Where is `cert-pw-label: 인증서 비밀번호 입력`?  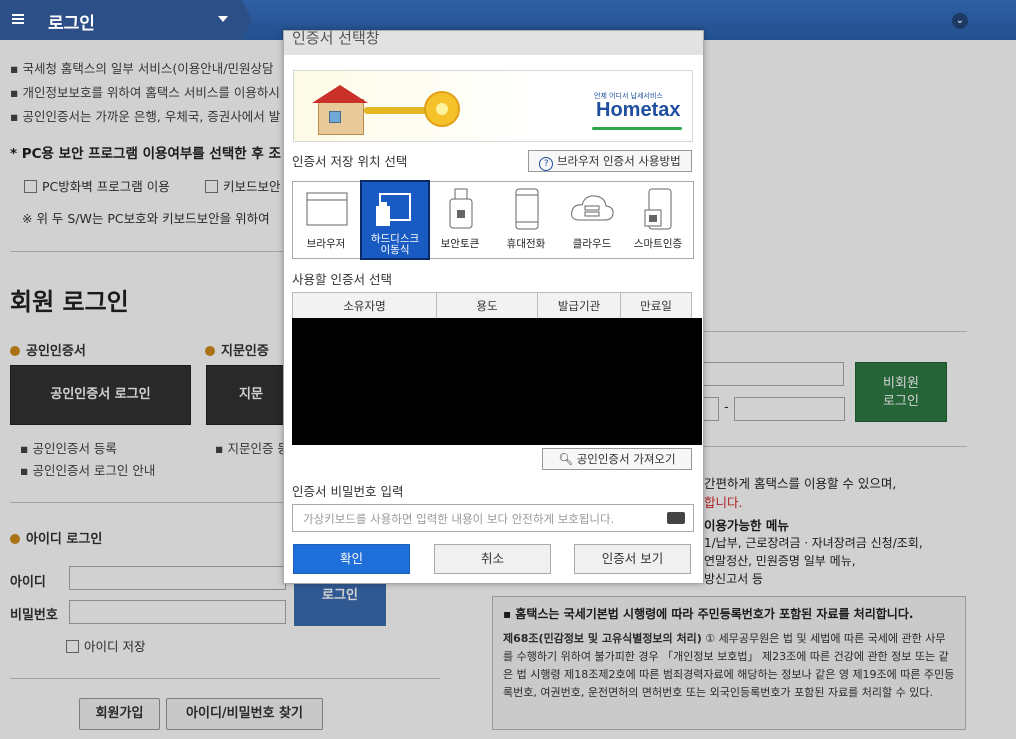
cert-pw-label: 인증서 비밀번호 입력 is located at coordinates (348, 491).